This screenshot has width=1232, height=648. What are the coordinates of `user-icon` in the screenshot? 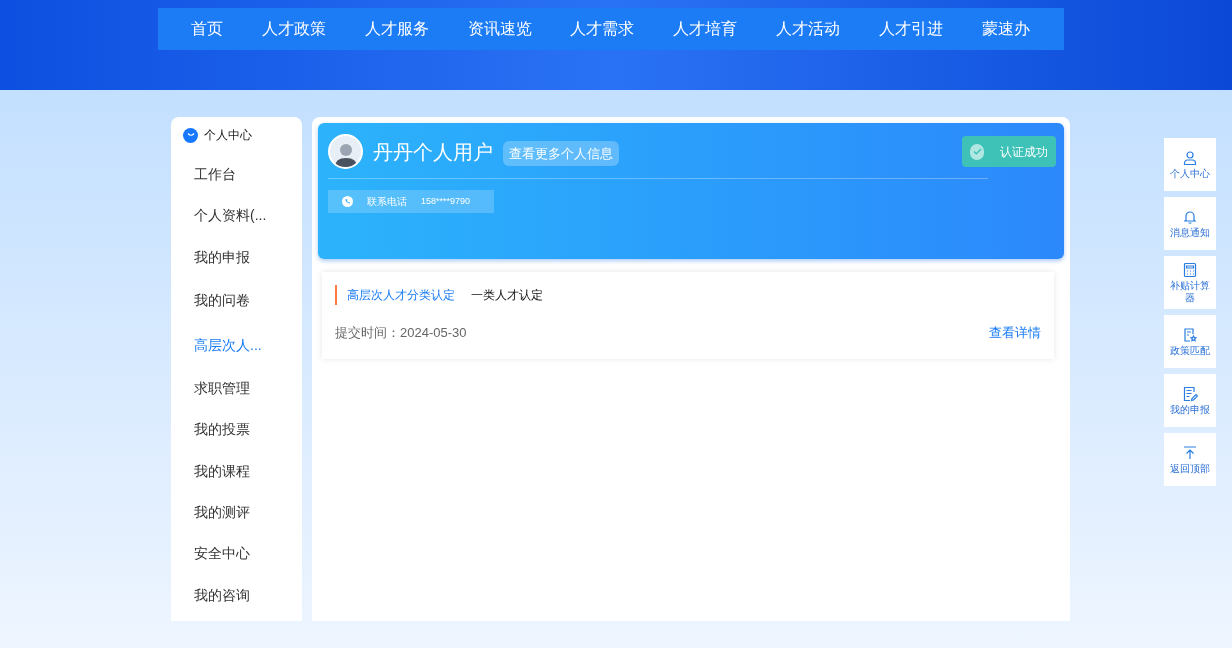 It's located at (1190, 157).